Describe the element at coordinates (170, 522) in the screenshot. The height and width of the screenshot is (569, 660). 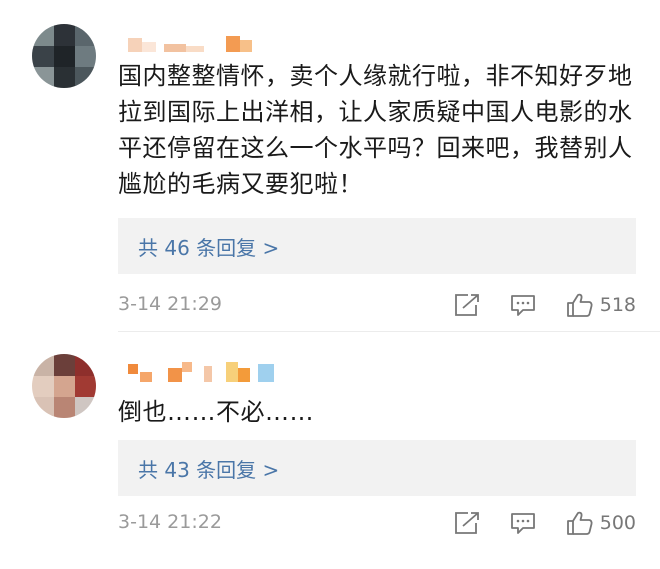
I see `timestamp: 3-14 21:22` at that location.